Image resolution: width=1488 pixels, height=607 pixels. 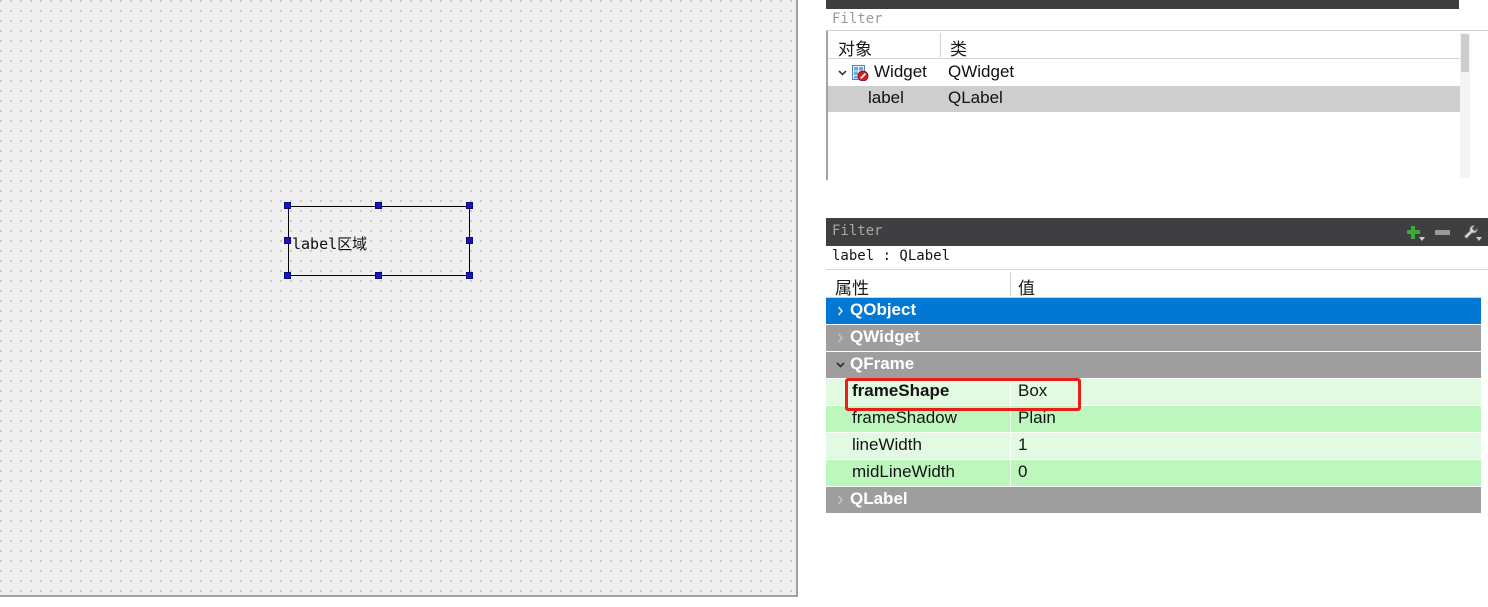 I want to click on property-value: 1, so click(x=1022, y=445).